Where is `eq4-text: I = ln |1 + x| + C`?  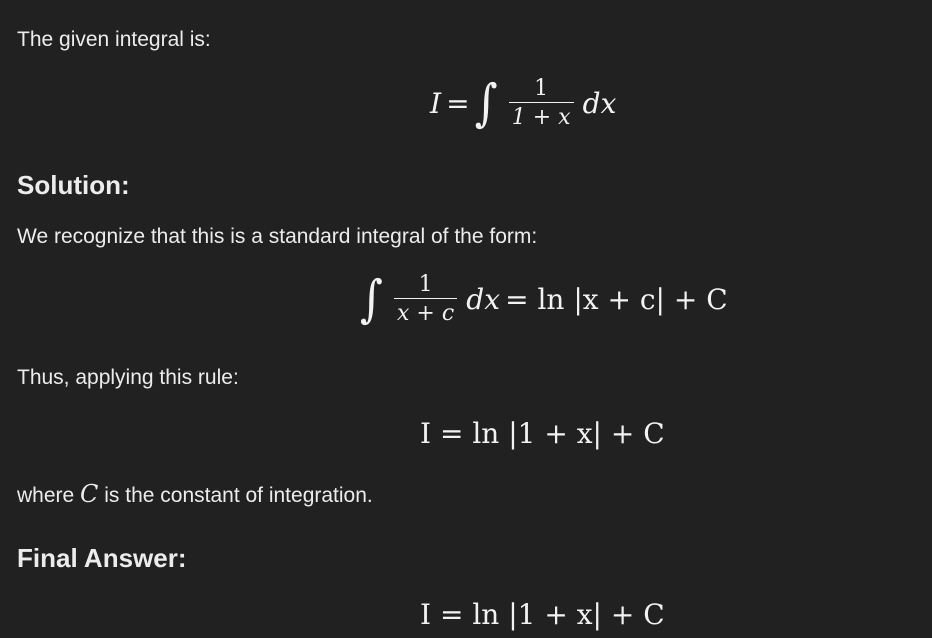
eq4-text: I = ln |1 + x| + C is located at coordinates (542, 614).